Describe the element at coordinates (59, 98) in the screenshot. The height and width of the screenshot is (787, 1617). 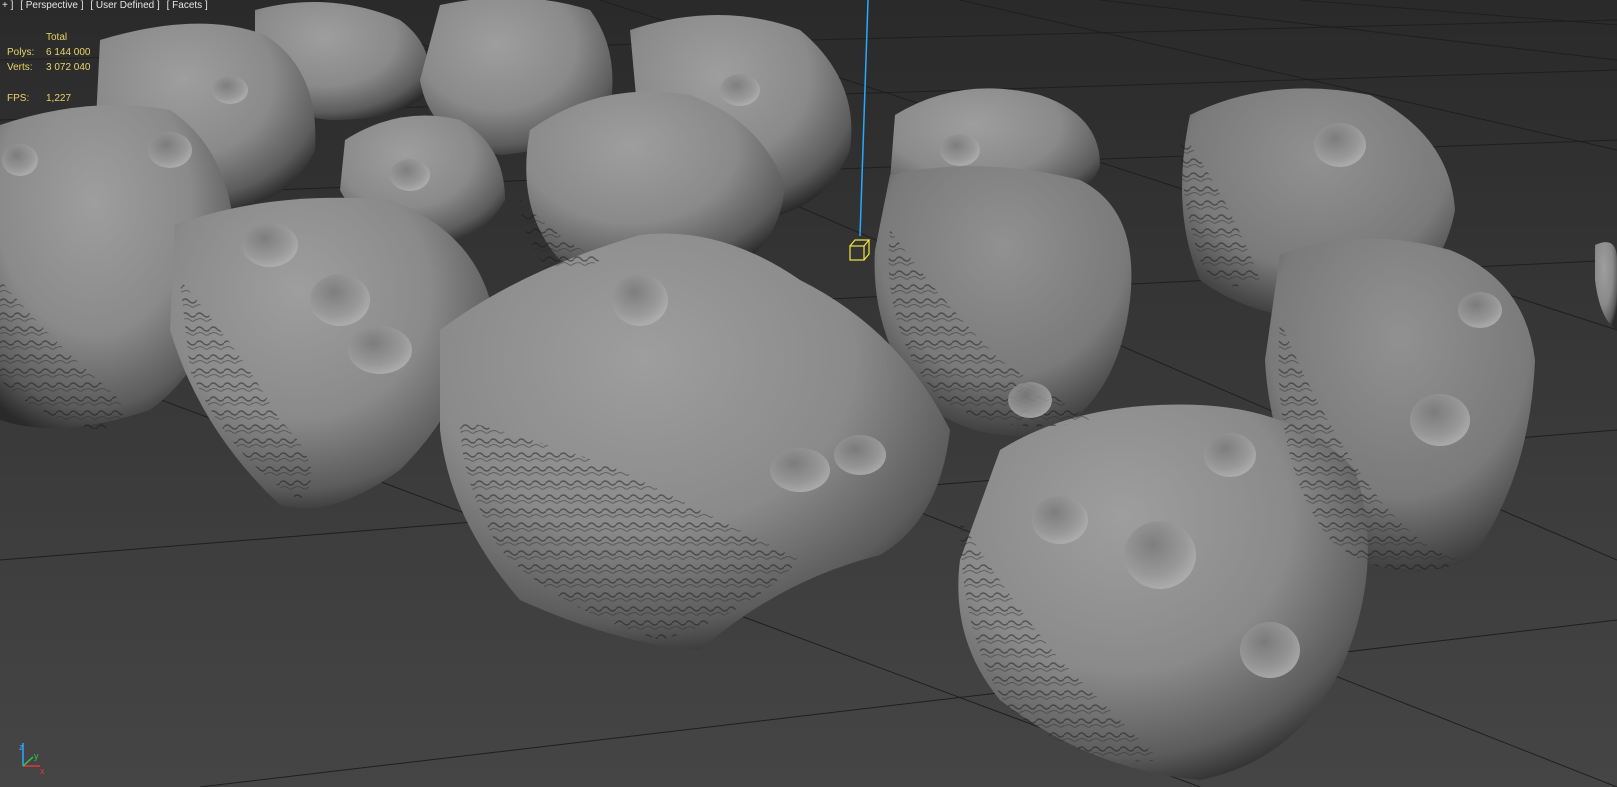
I see `stats-fps-value: 1,227` at that location.